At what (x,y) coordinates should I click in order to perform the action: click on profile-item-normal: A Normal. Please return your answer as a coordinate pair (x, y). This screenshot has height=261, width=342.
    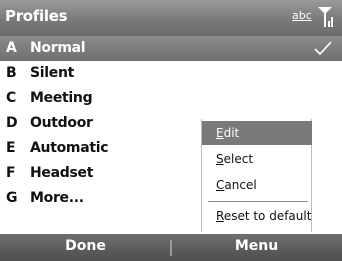
    Looking at the image, I should click on (171, 48).